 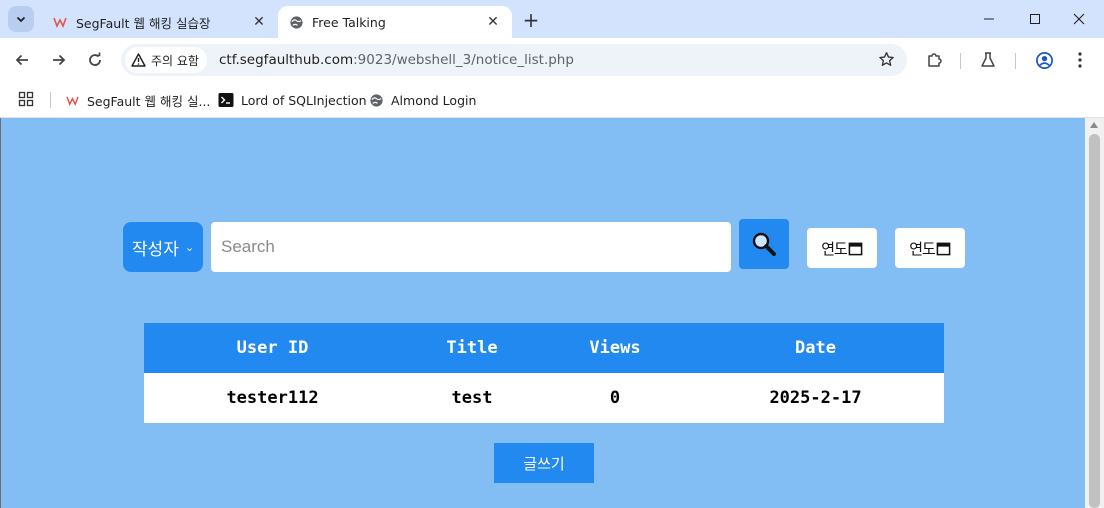 I want to click on bookmark-almond-login: Almond Login, so click(x=422, y=100).